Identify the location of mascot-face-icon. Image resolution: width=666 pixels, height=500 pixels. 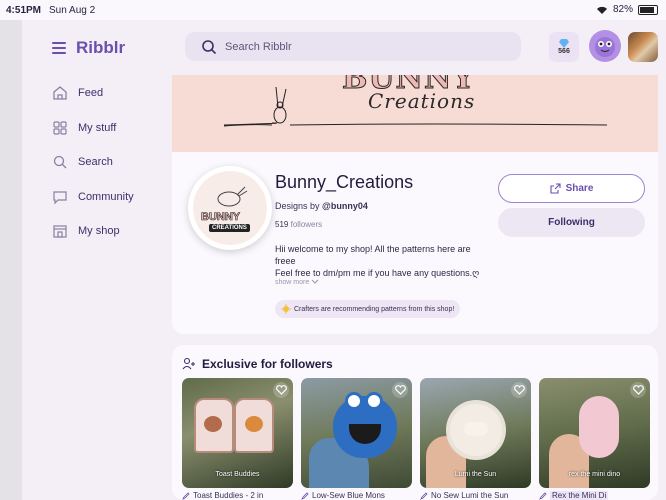
(605, 47).